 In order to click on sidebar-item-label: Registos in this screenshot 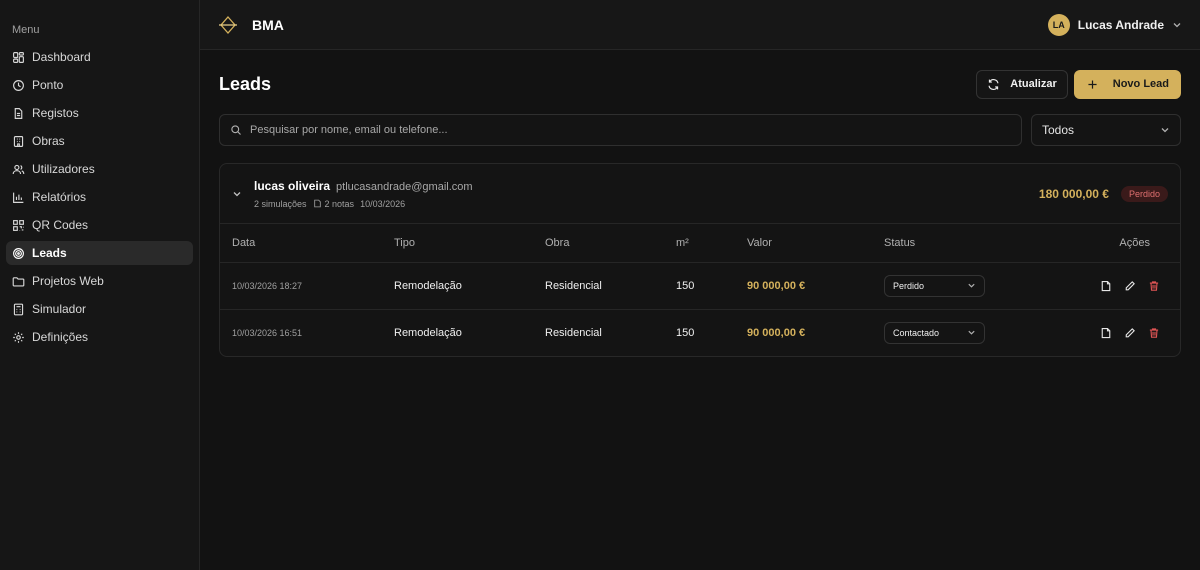, I will do `click(55, 113)`.